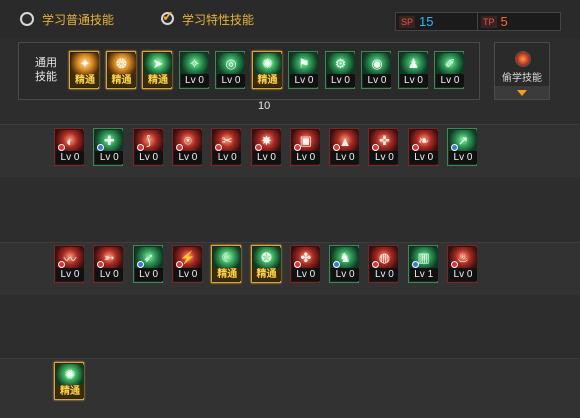  What do you see at coordinates (519, 21) in the screenshot?
I see `tp-points-display: TP 5` at bounding box center [519, 21].